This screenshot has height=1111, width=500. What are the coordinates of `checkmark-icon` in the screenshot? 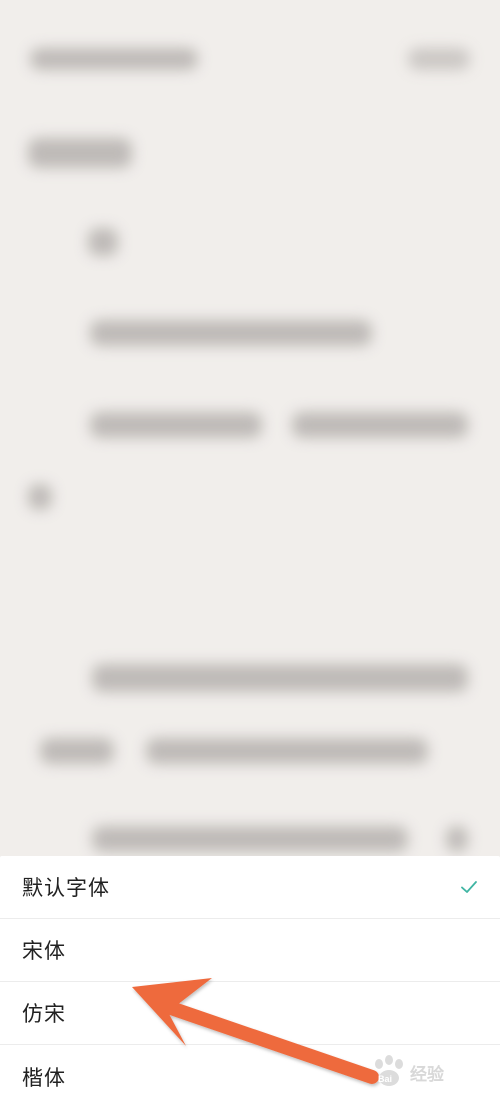 It's located at (469, 887).